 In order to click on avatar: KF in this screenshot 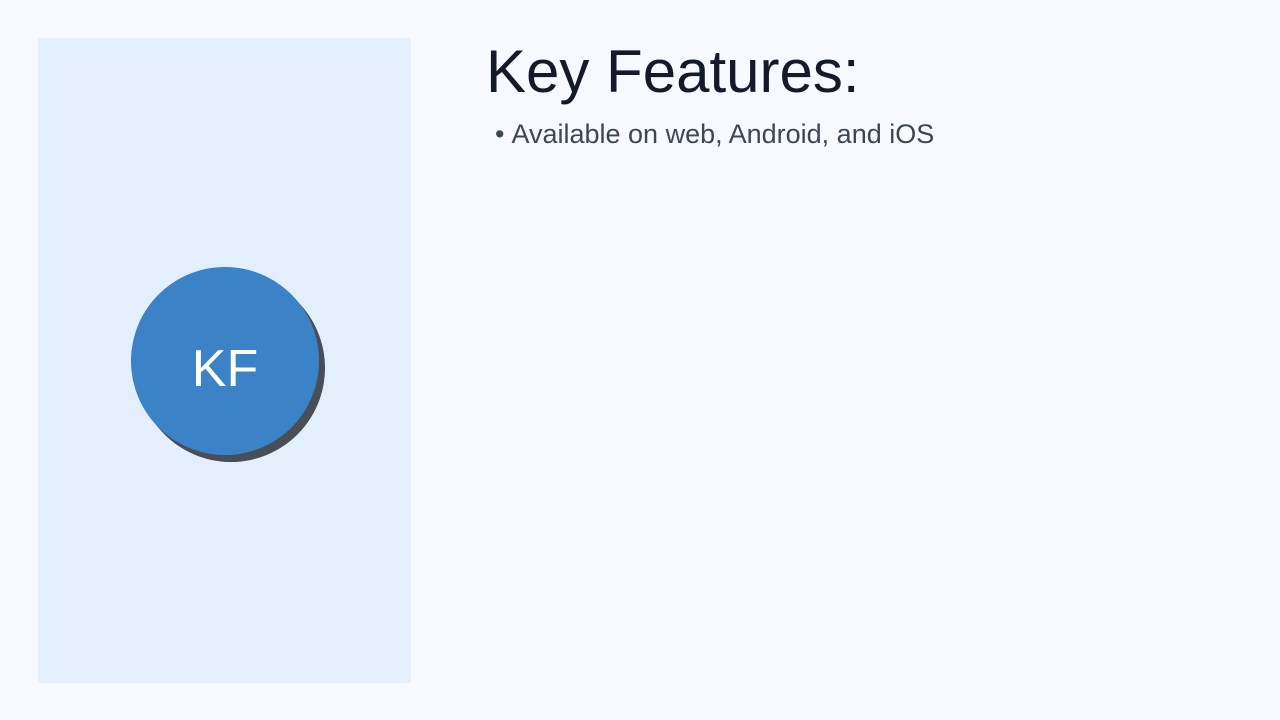, I will do `click(225, 361)`.